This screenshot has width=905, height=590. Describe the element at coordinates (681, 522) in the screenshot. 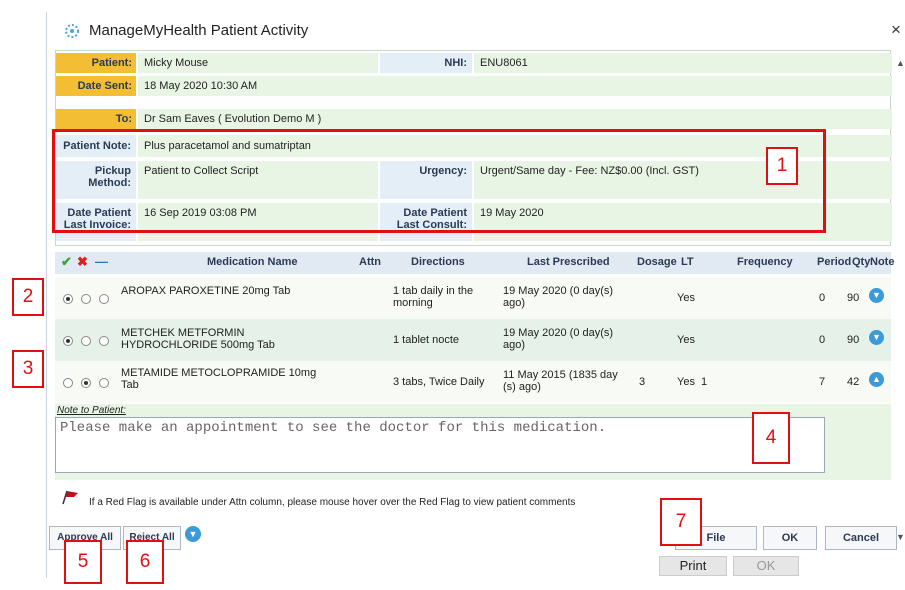

I see `callout-number: 7` at that location.